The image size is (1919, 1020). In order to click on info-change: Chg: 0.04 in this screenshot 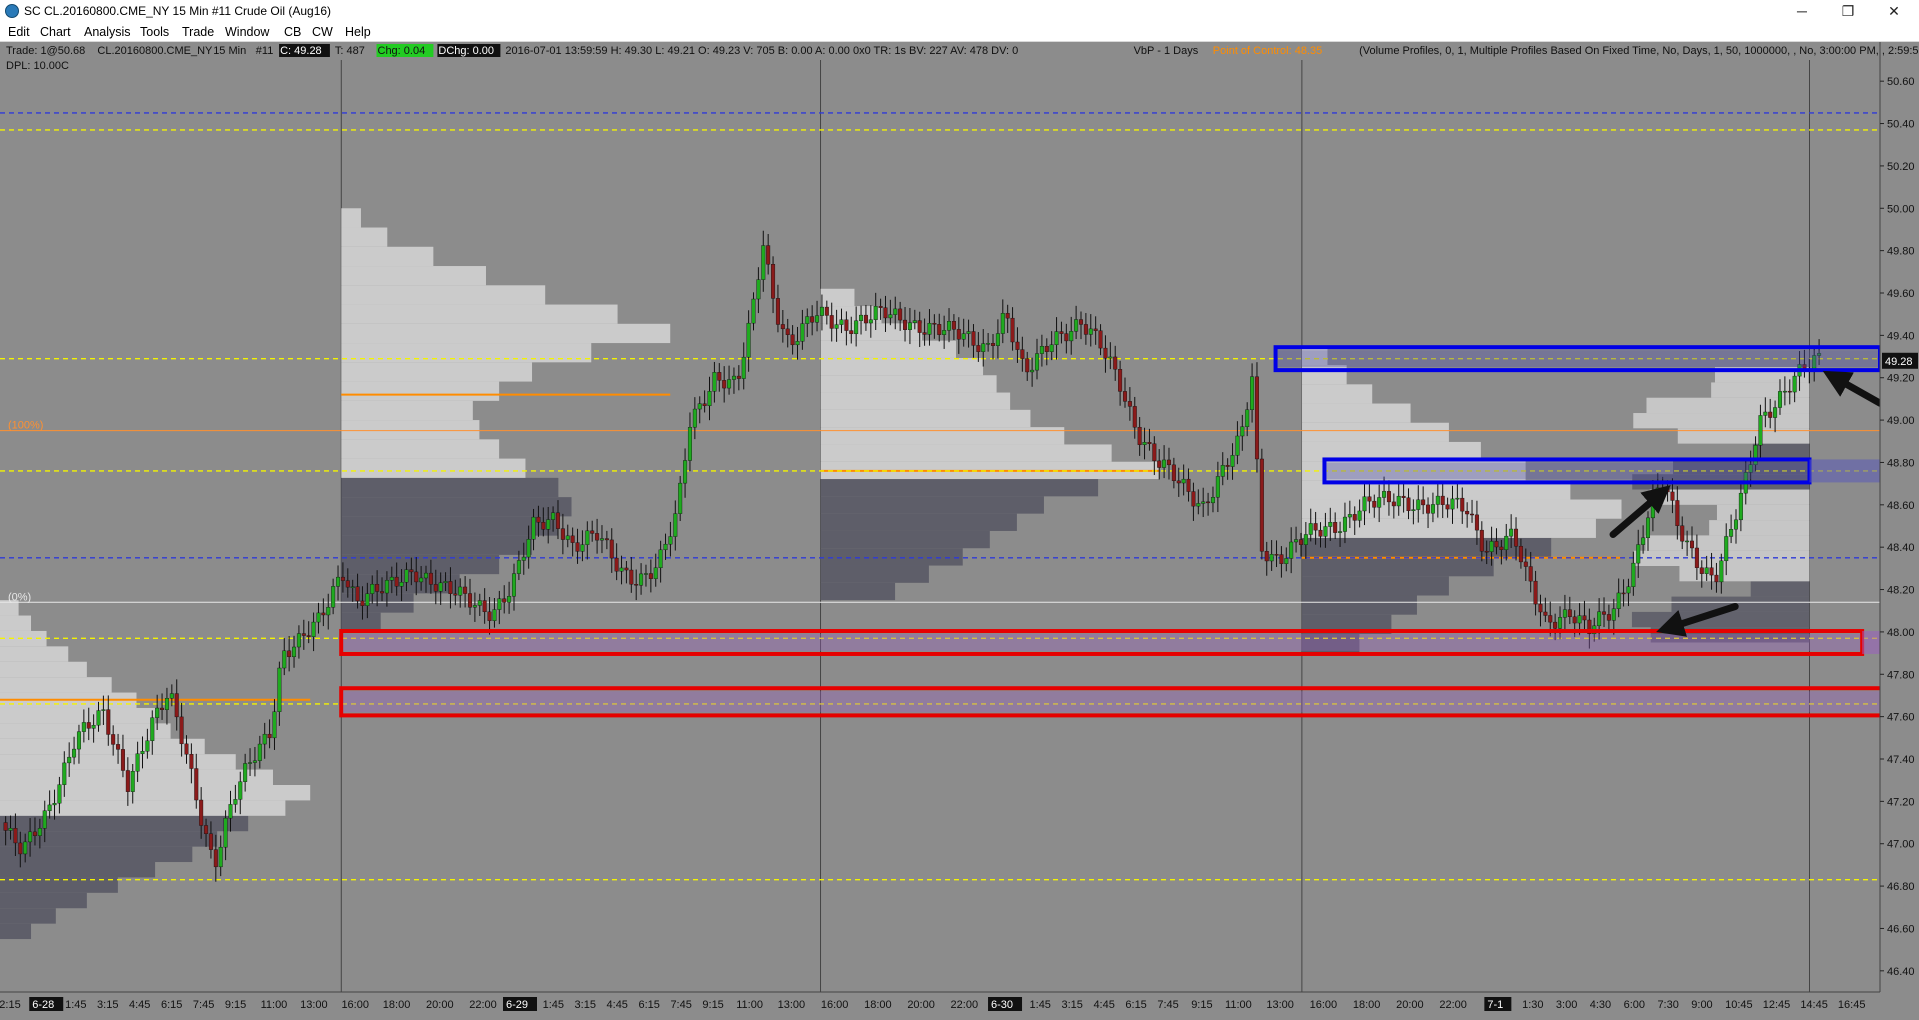, I will do `click(402, 51)`.